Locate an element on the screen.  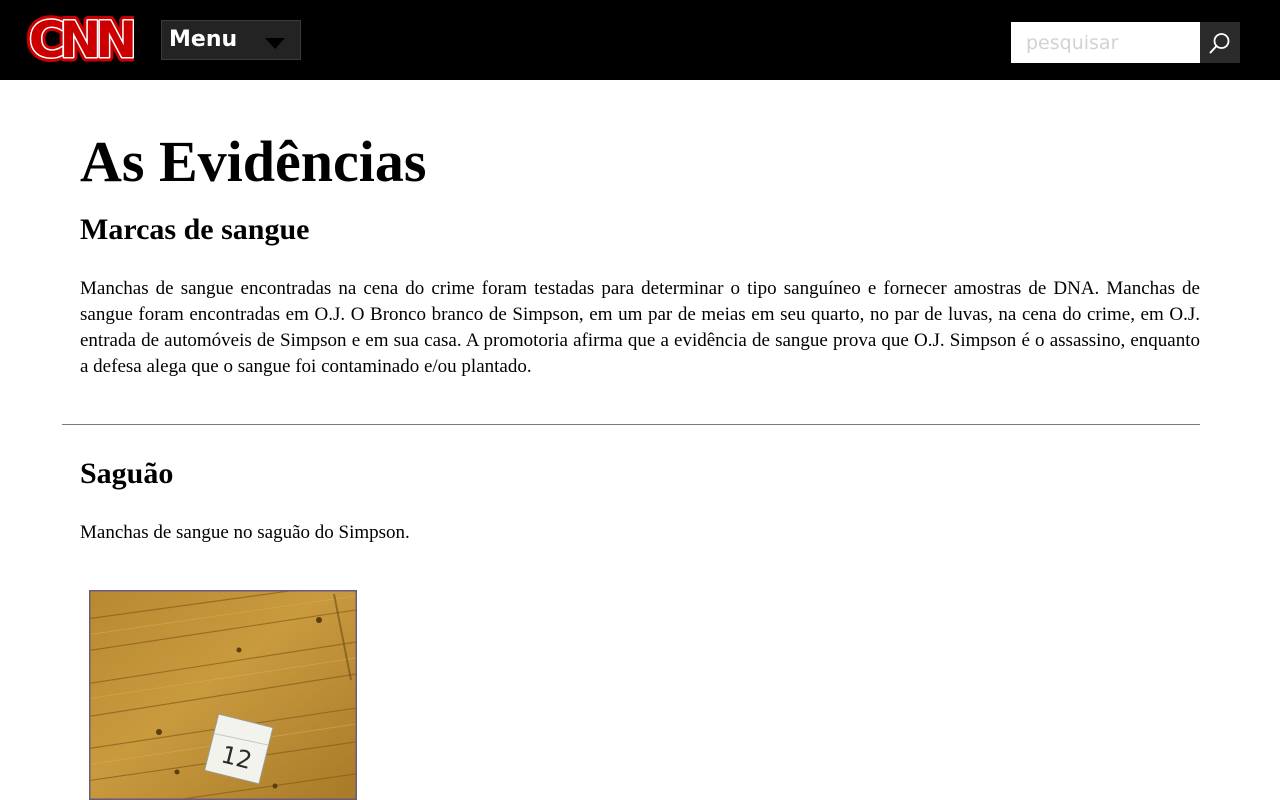
evidence-photo: 12 is located at coordinates (223, 695).